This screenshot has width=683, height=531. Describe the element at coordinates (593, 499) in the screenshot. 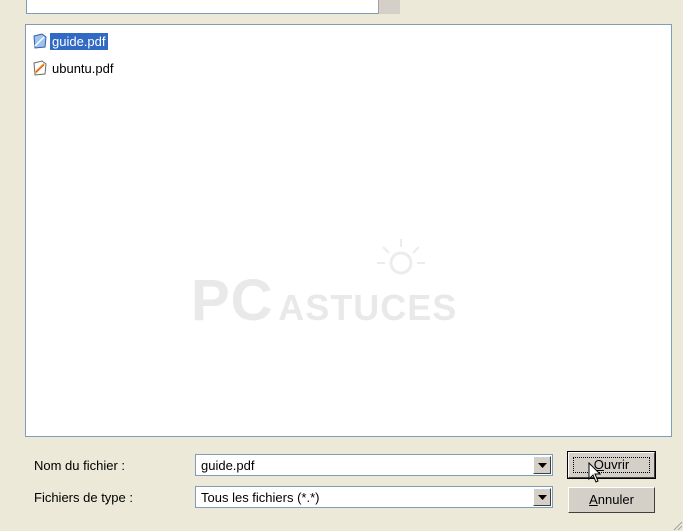

I see `cancel-accel: A` at that location.